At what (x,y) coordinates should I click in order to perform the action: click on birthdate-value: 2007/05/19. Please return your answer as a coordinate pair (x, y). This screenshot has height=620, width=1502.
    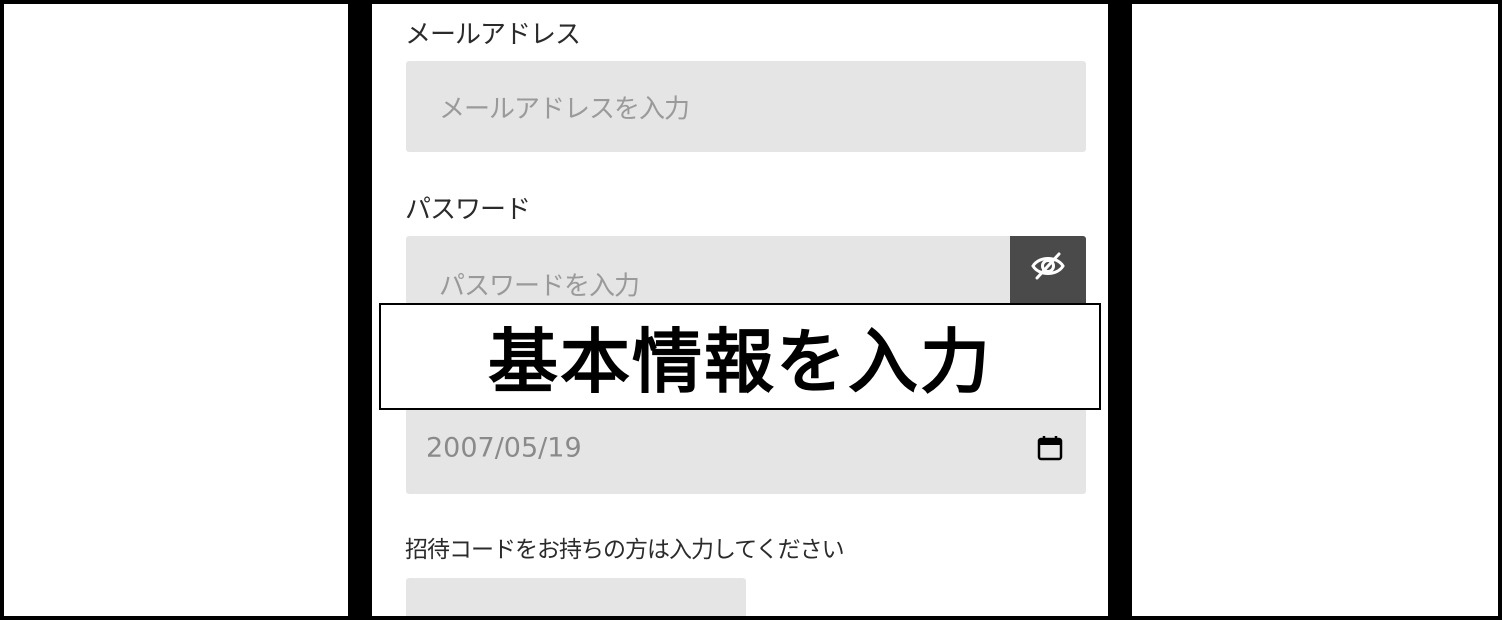
    Looking at the image, I should click on (504, 448).